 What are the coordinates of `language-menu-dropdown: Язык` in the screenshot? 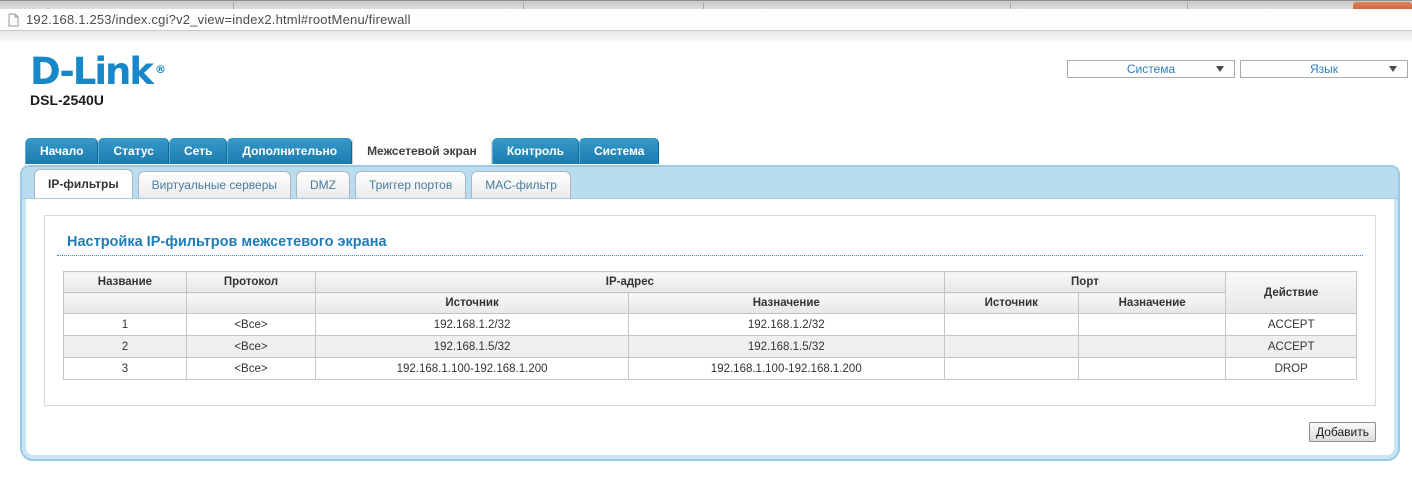 It's located at (1324, 69).